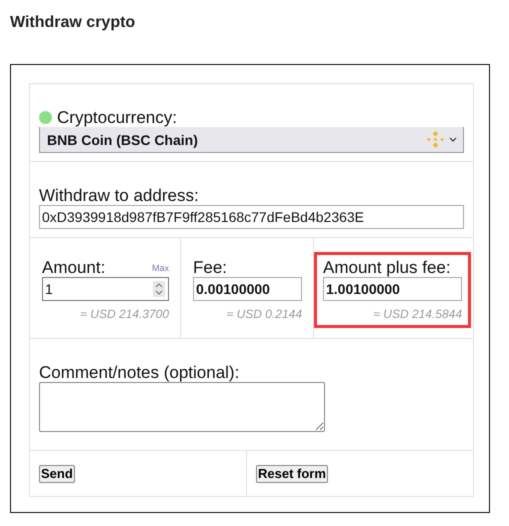 This screenshot has width=509, height=526. What do you see at coordinates (435, 139) in the screenshot?
I see `diamond-logo-icon` at bounding box center [435, 139].